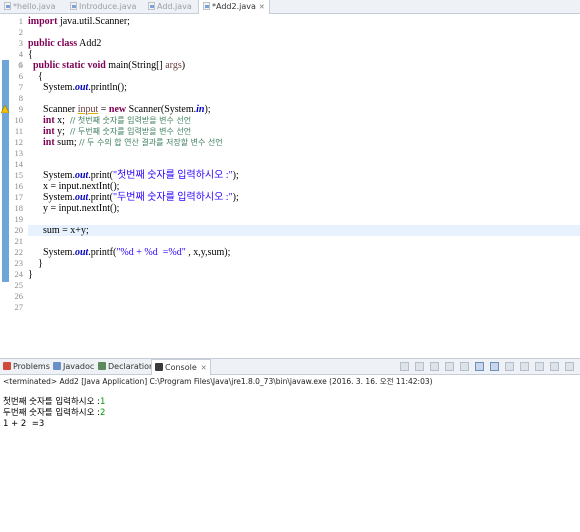  I want to click on line-number: 20, so click(19, 230).